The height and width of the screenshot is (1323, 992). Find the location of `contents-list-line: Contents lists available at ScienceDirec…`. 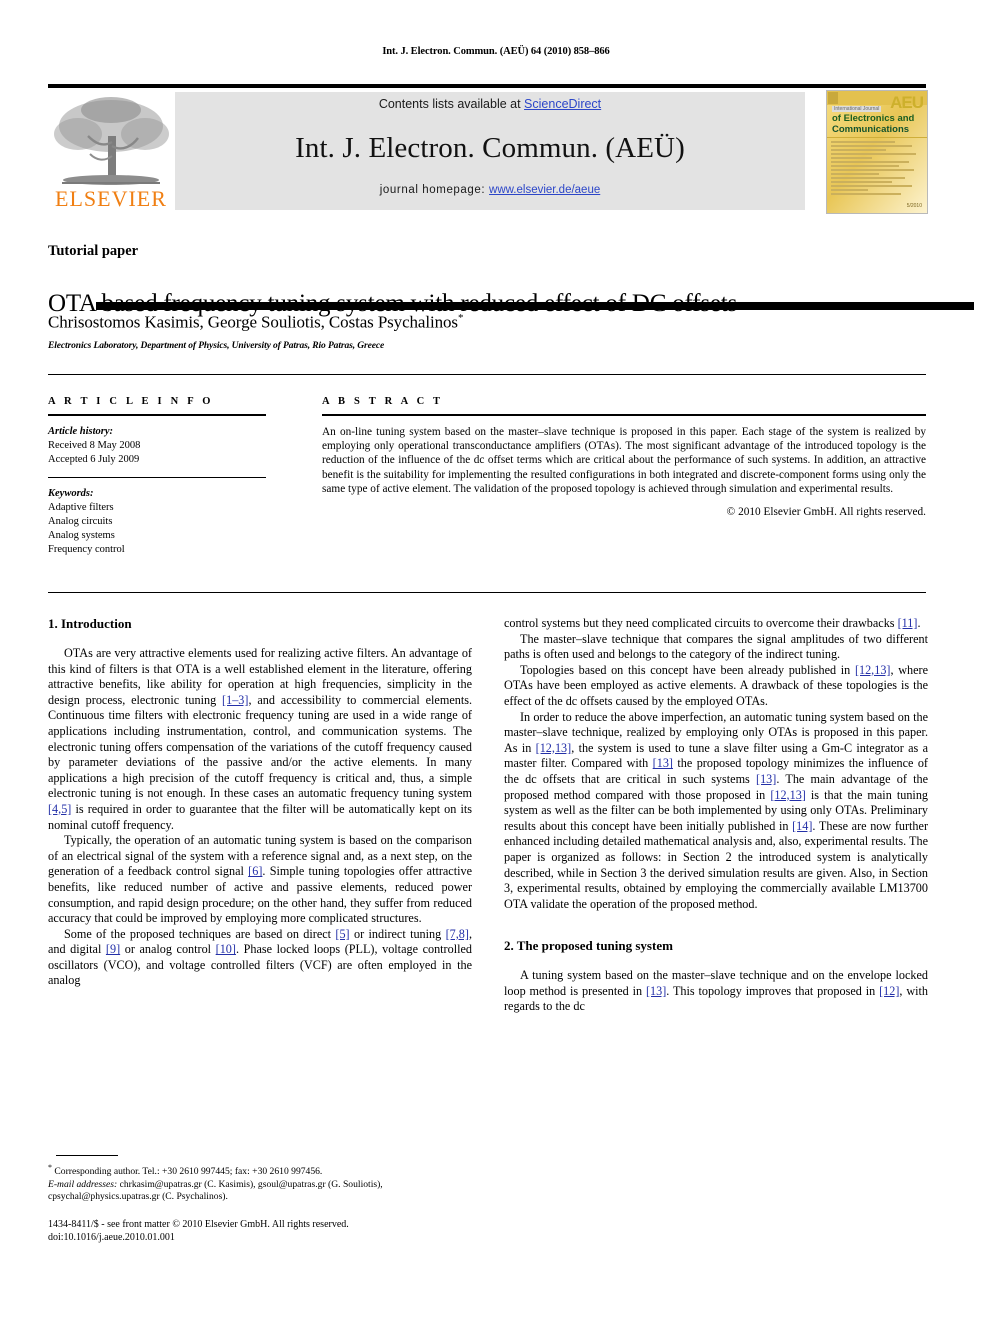

contents-list-line: Contents lists available at ScienceDirec… is located at coordinates (490, 104).